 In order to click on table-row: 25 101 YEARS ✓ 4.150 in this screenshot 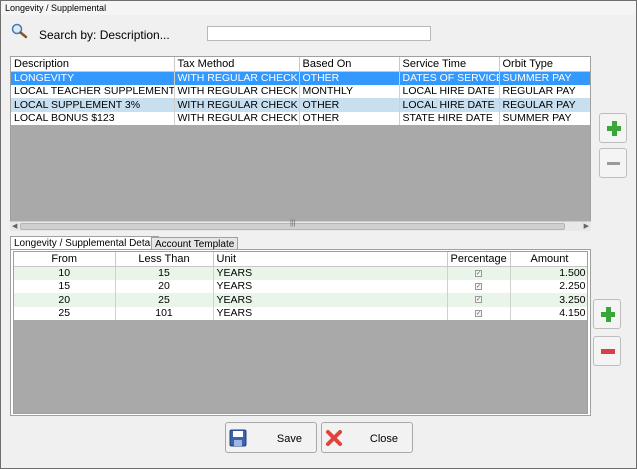, I will do `click(300, 313)`.